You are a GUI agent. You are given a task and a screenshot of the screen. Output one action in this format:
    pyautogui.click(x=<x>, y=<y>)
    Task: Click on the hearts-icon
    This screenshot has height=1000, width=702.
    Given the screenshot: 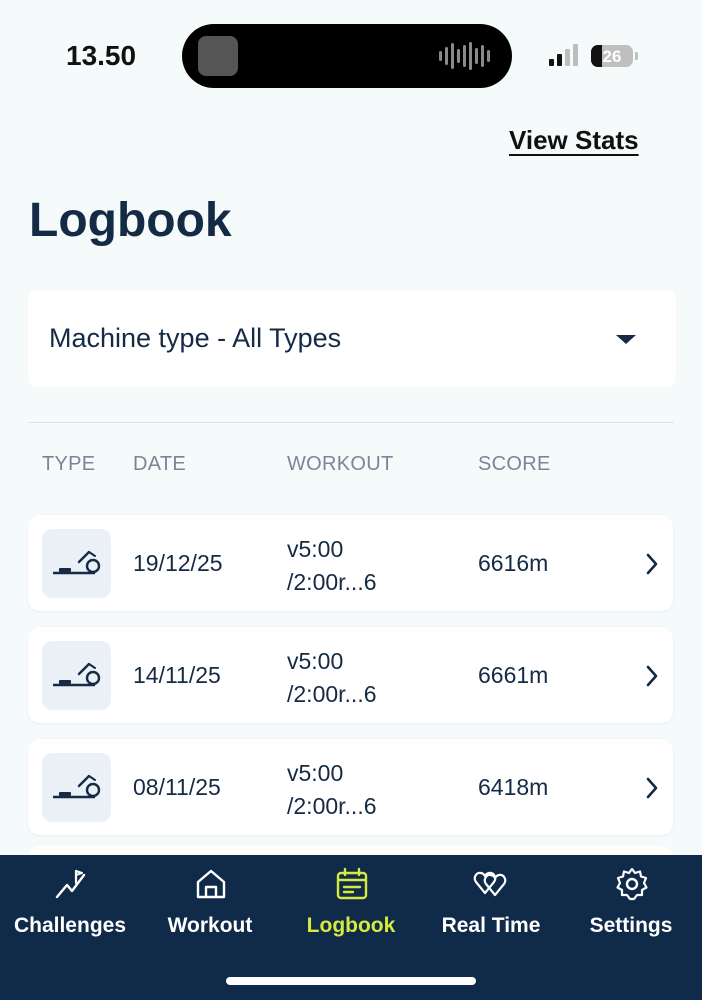 What is the action you would take?
    pyautogui.click(x=490, y=884)
    